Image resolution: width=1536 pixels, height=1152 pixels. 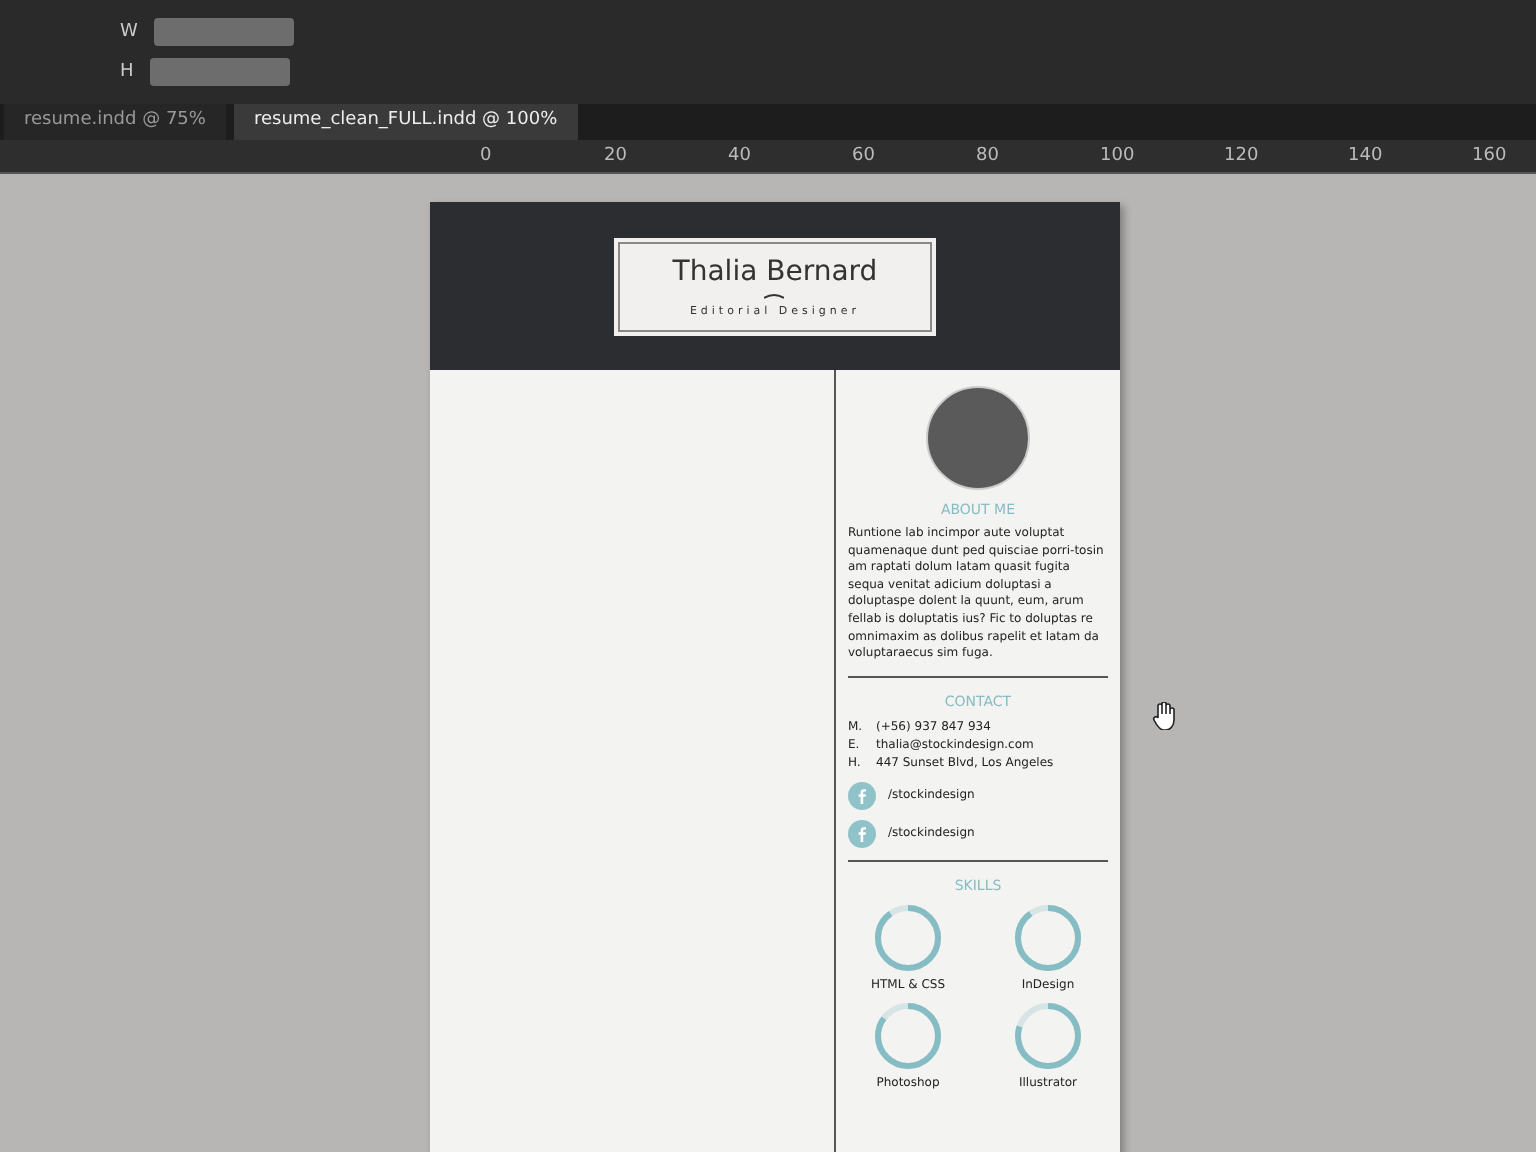 What do you see at coordinates (127, 72) in the screenshot?
I see `field-label: H` at bounding box center [127, 72].